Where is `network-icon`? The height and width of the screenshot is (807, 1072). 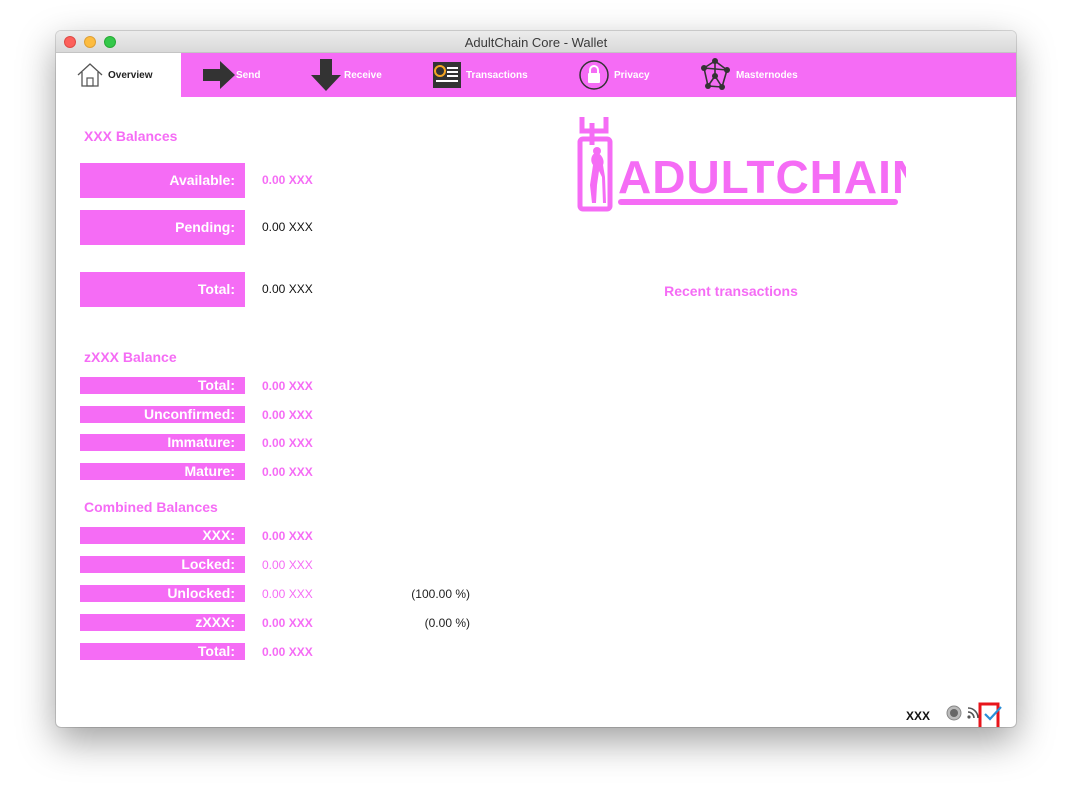
network-icon is located at coordinates (715, 75).